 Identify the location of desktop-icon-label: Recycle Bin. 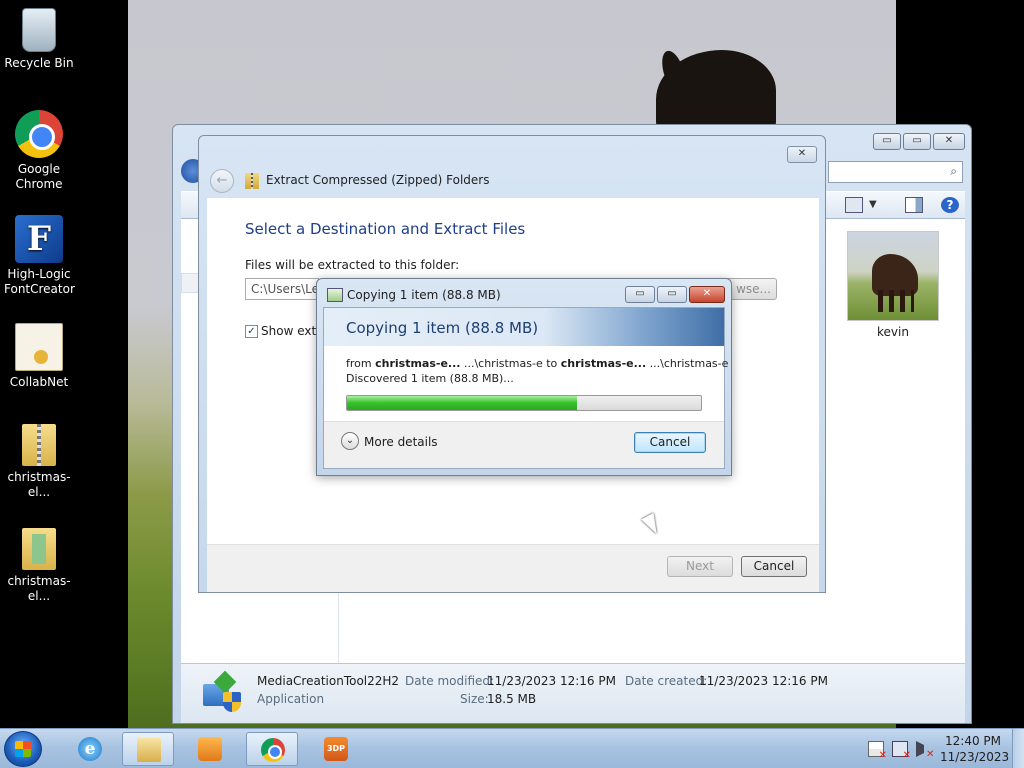
(39, 63).